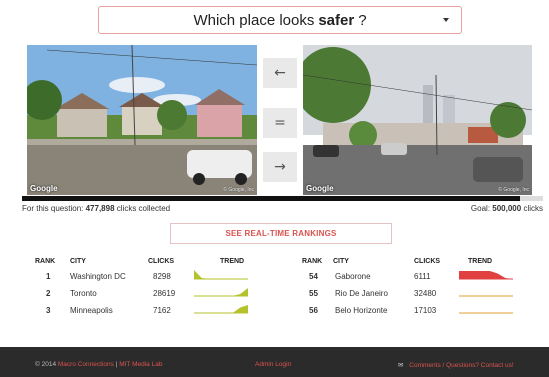 The image size is (549, 377). I want to click on question-suffix: ?, so click(362, 20).